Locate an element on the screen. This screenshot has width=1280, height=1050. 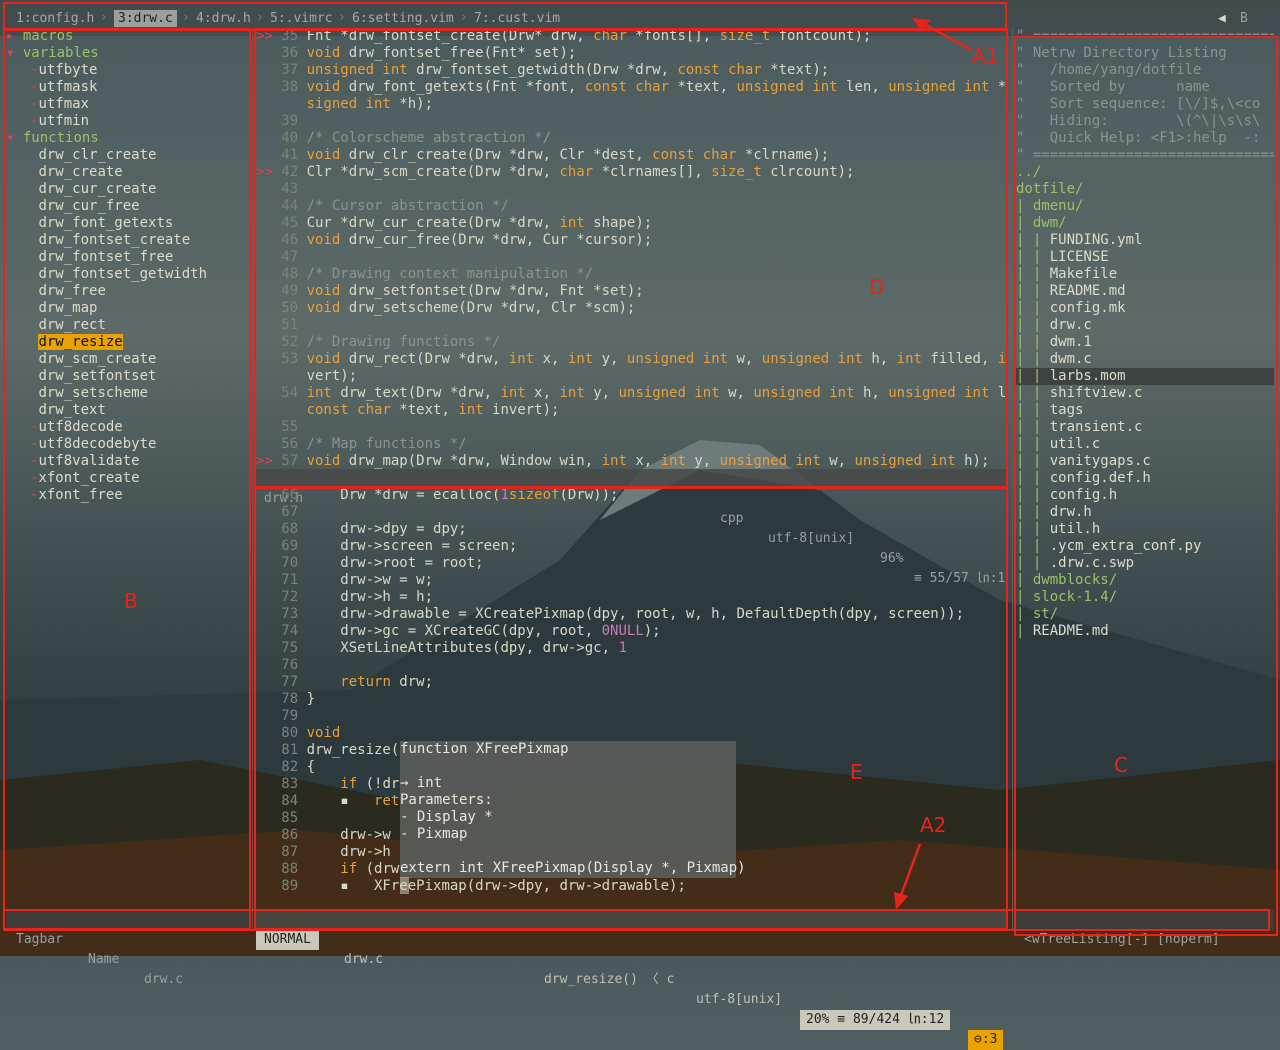
annotation-arrow-a2 is located at coordinates (908, 876).